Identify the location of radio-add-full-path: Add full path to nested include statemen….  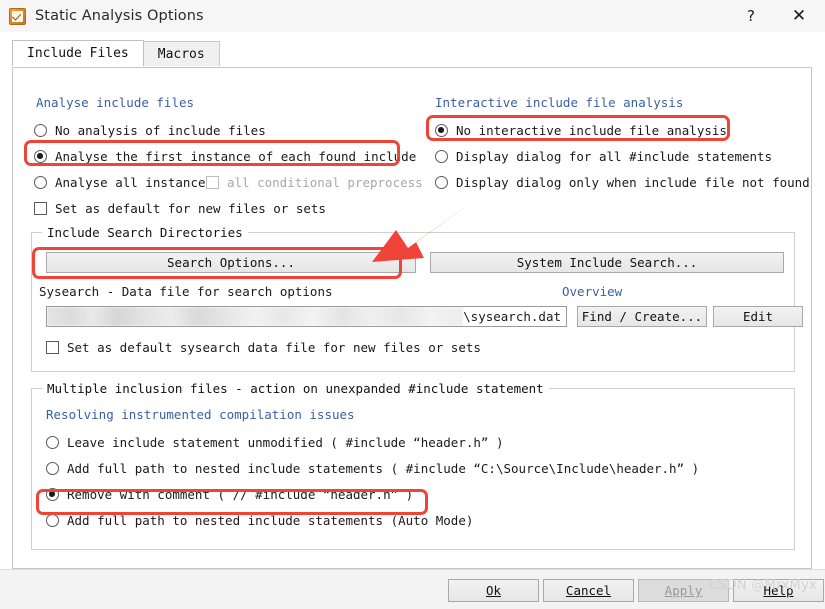
(372, 468).